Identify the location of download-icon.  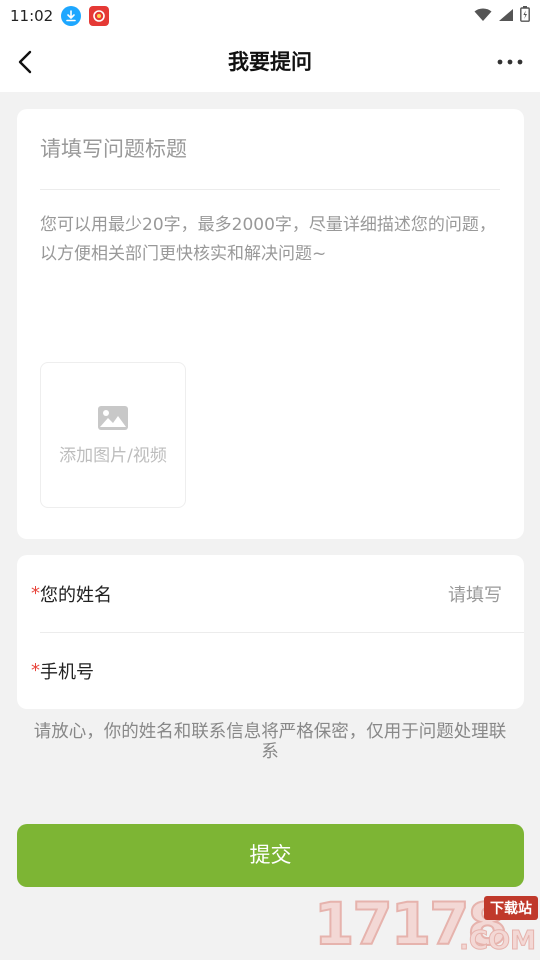
(71, 16).